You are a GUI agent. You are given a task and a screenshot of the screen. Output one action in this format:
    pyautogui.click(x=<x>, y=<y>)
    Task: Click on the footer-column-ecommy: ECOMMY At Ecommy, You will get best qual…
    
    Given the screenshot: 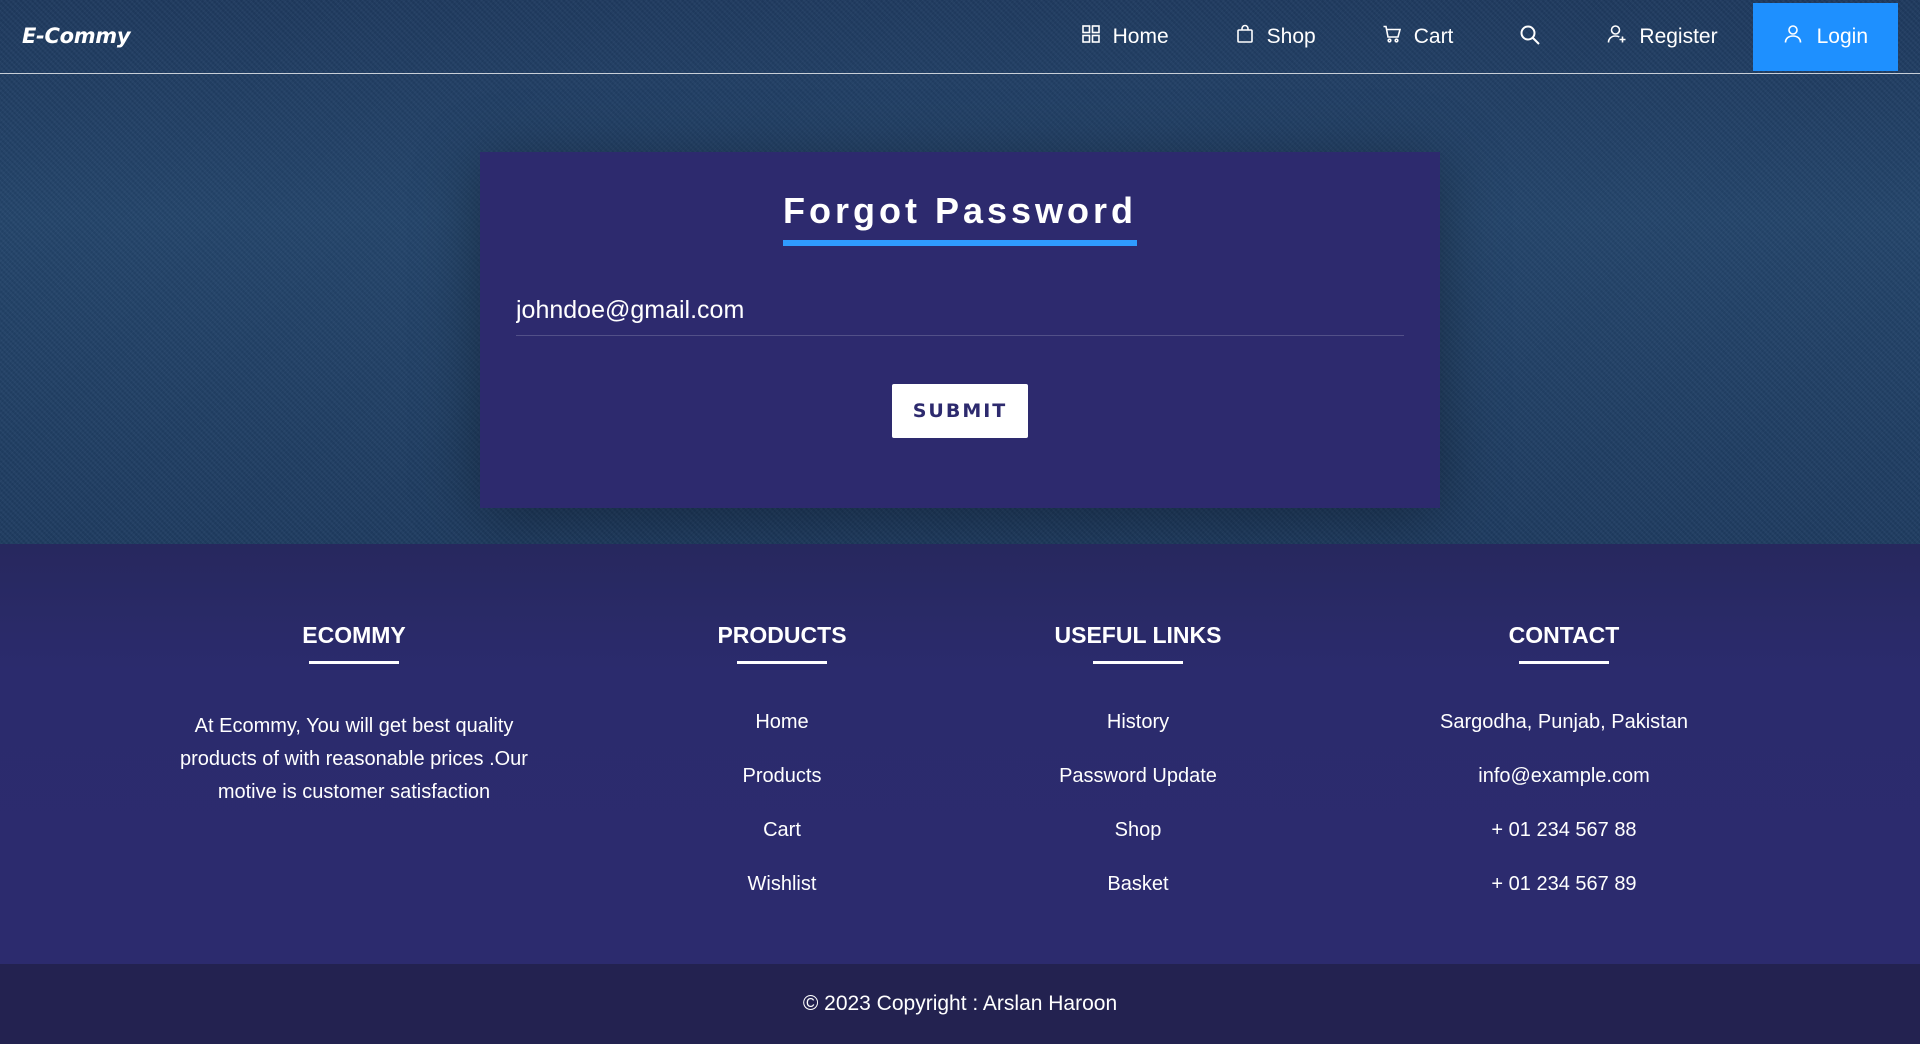 What is the action you would take?
    pyautogui.click(x=354, y=715)
    